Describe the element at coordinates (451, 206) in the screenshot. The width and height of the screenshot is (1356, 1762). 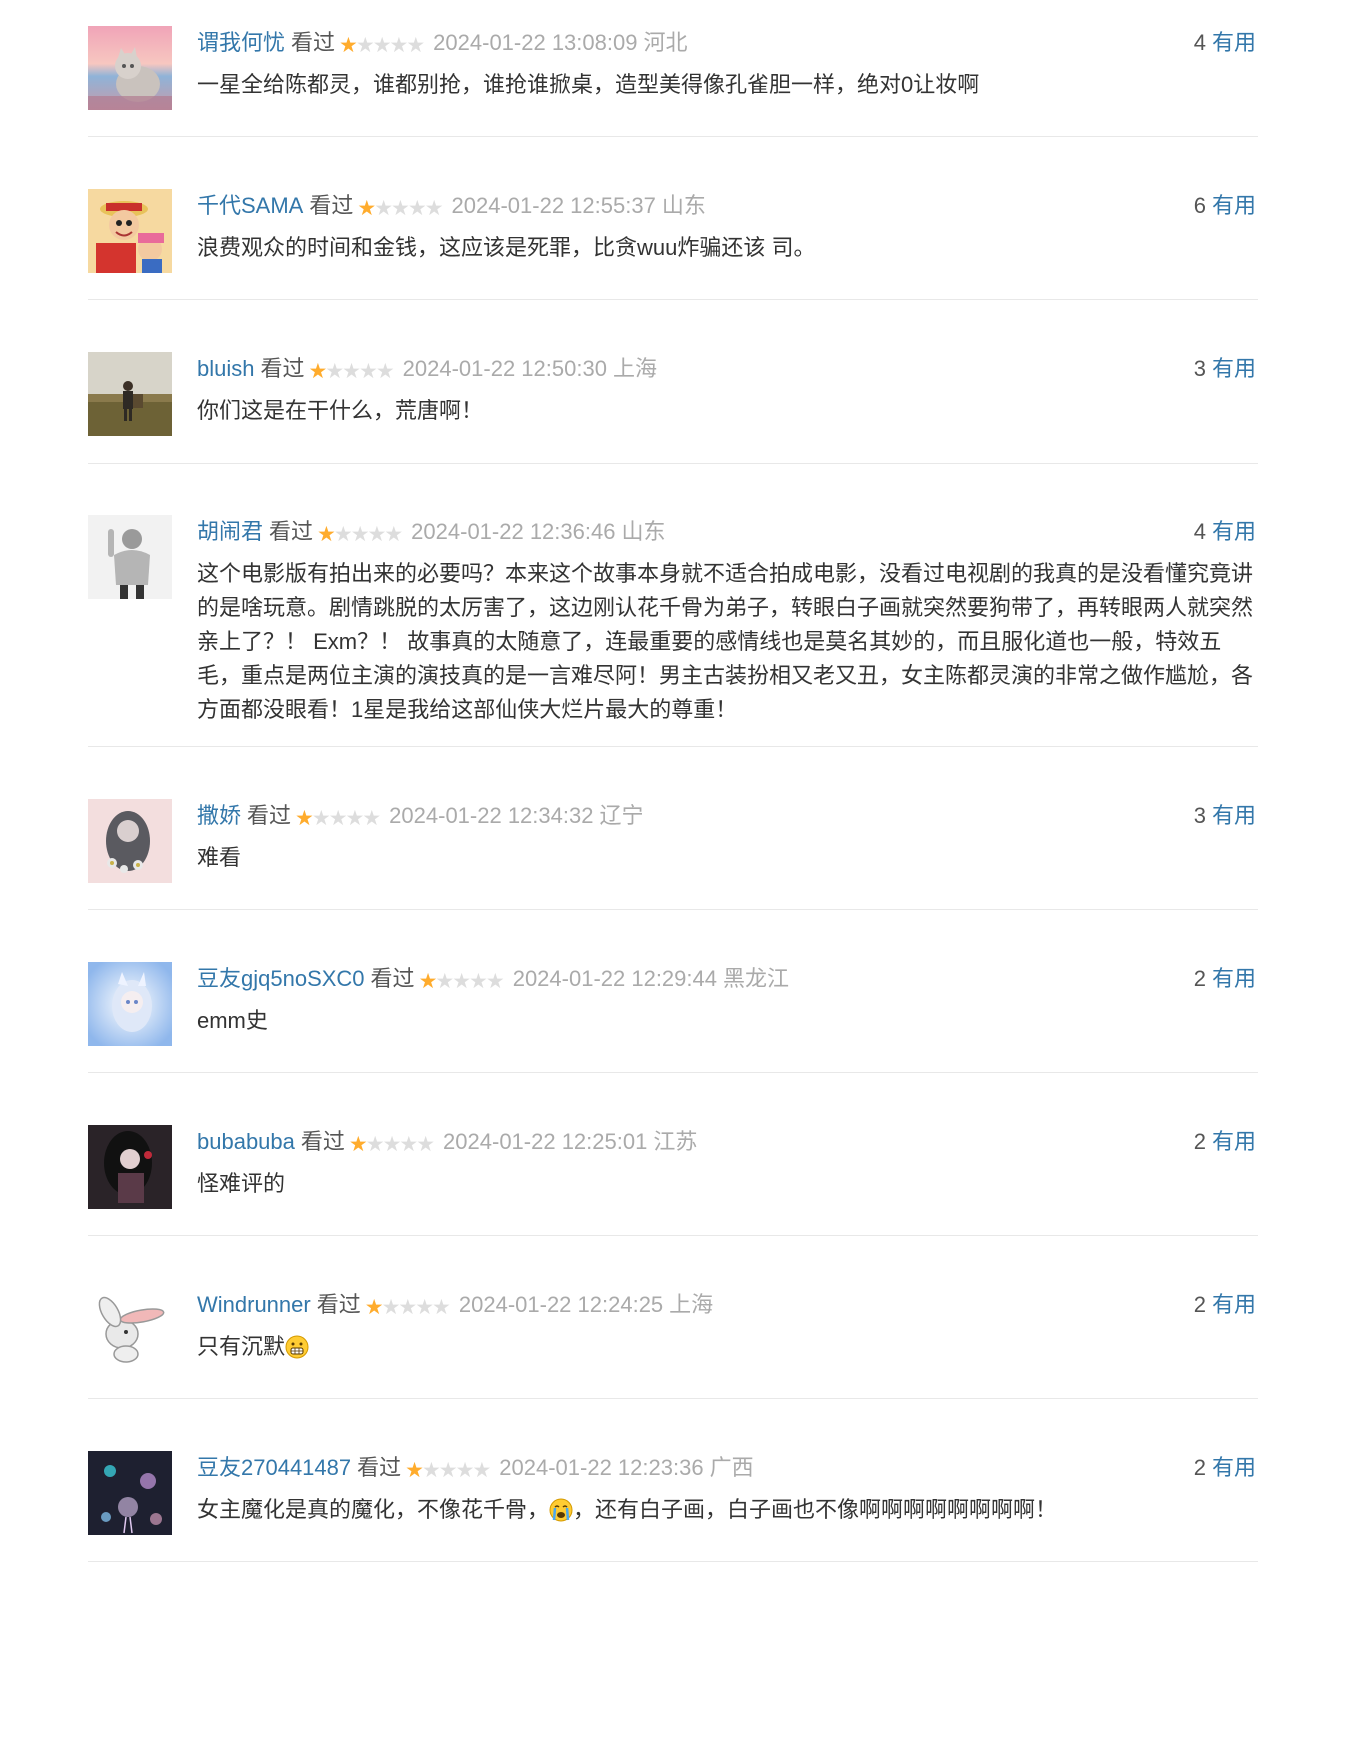
I see `comment-info: 千代SAMA 看过 ★★★★★ 2024-01-22 12:55:37 山东` at that location.